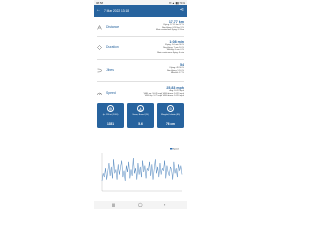  I want to click on detail-line: VMG up: 9.75 mph VMG down: 14.20 mph, so click(164, 96).